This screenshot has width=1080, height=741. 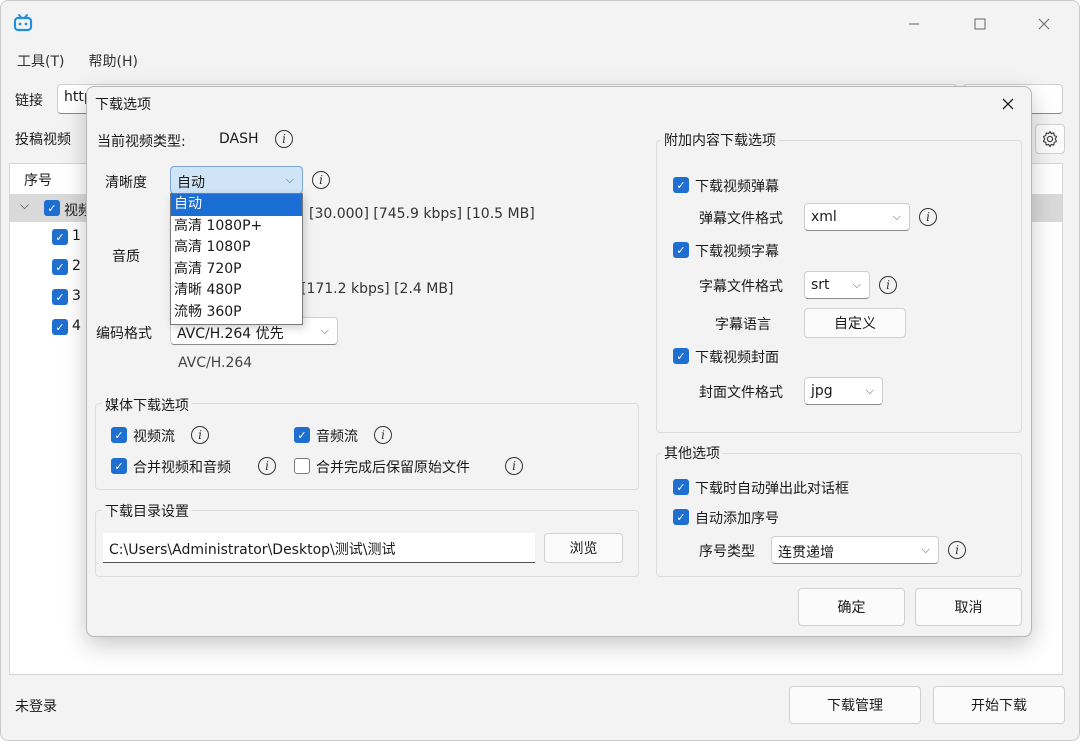 What do you see at coordinates (24, 205) in the screenshot?
I see `expand-chevron-icon: ⌵` at bounding box center [24, 205].